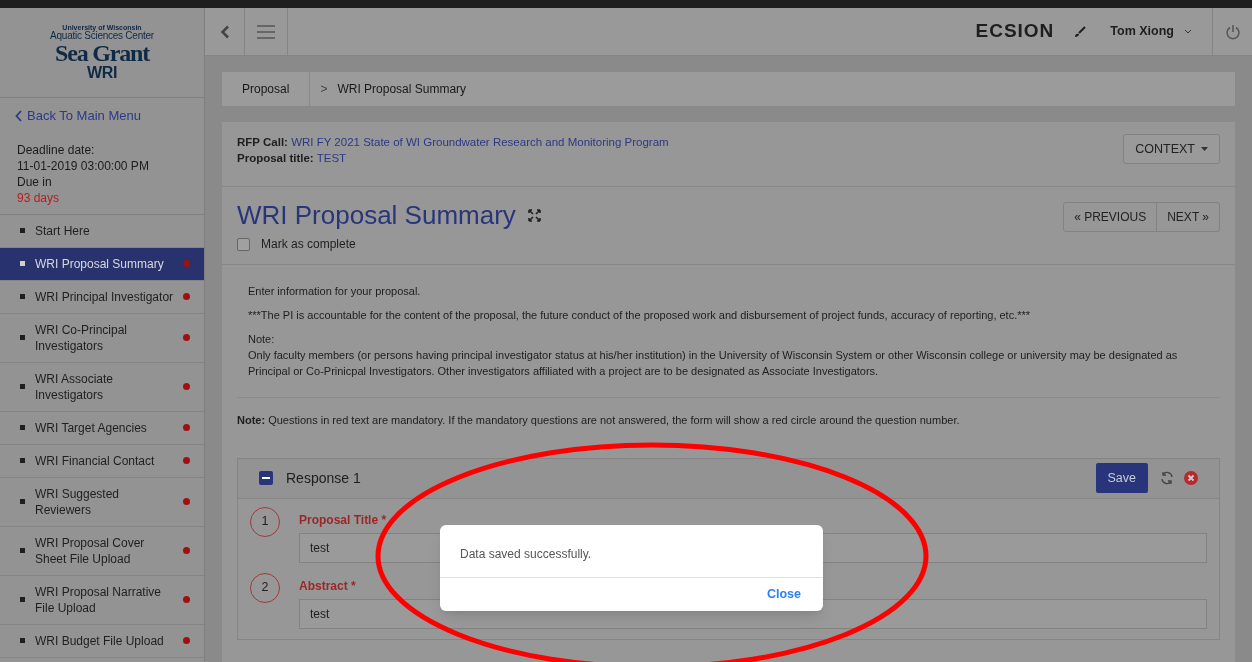 The image size is (1252, 662). Describe the element at coordinates (35, 181) in the screenshot. I see `due-label: Due in` at that location.